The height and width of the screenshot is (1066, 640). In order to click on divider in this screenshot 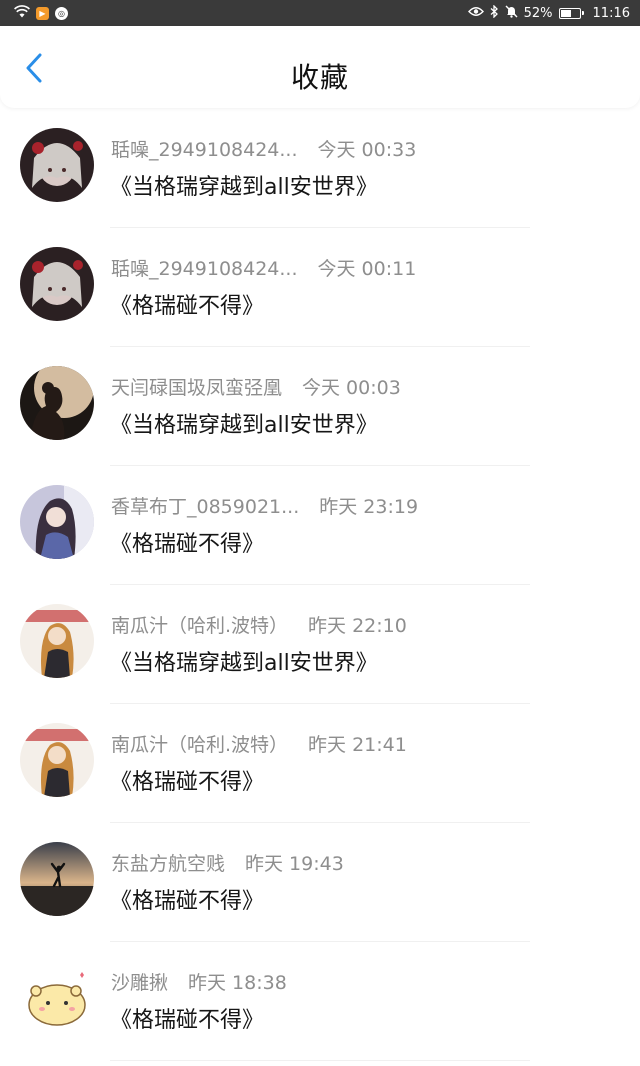, I will do `click(320, 1060)`.